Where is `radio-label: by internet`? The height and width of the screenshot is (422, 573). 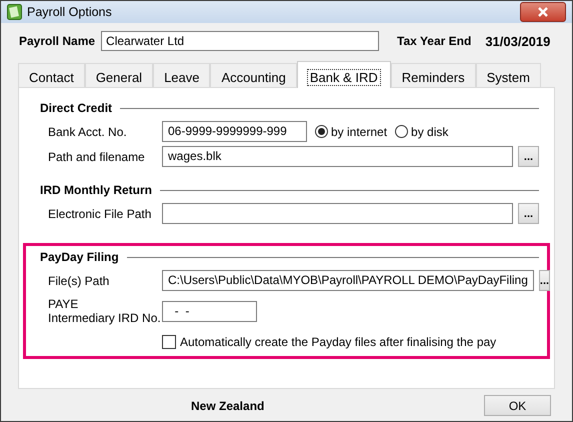 radio-label: by internet is located at coordinates (359, 131).